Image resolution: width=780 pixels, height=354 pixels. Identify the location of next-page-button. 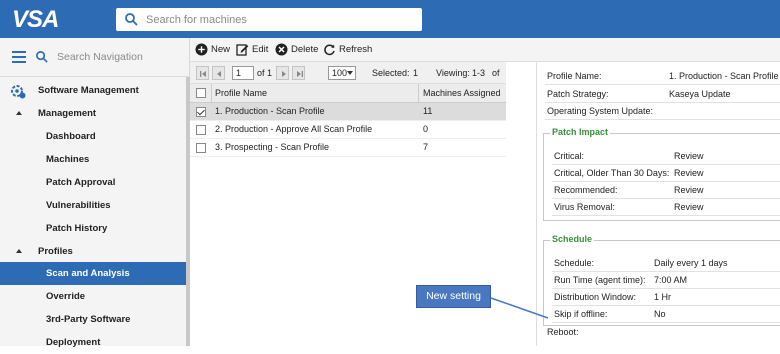
(282, 73).